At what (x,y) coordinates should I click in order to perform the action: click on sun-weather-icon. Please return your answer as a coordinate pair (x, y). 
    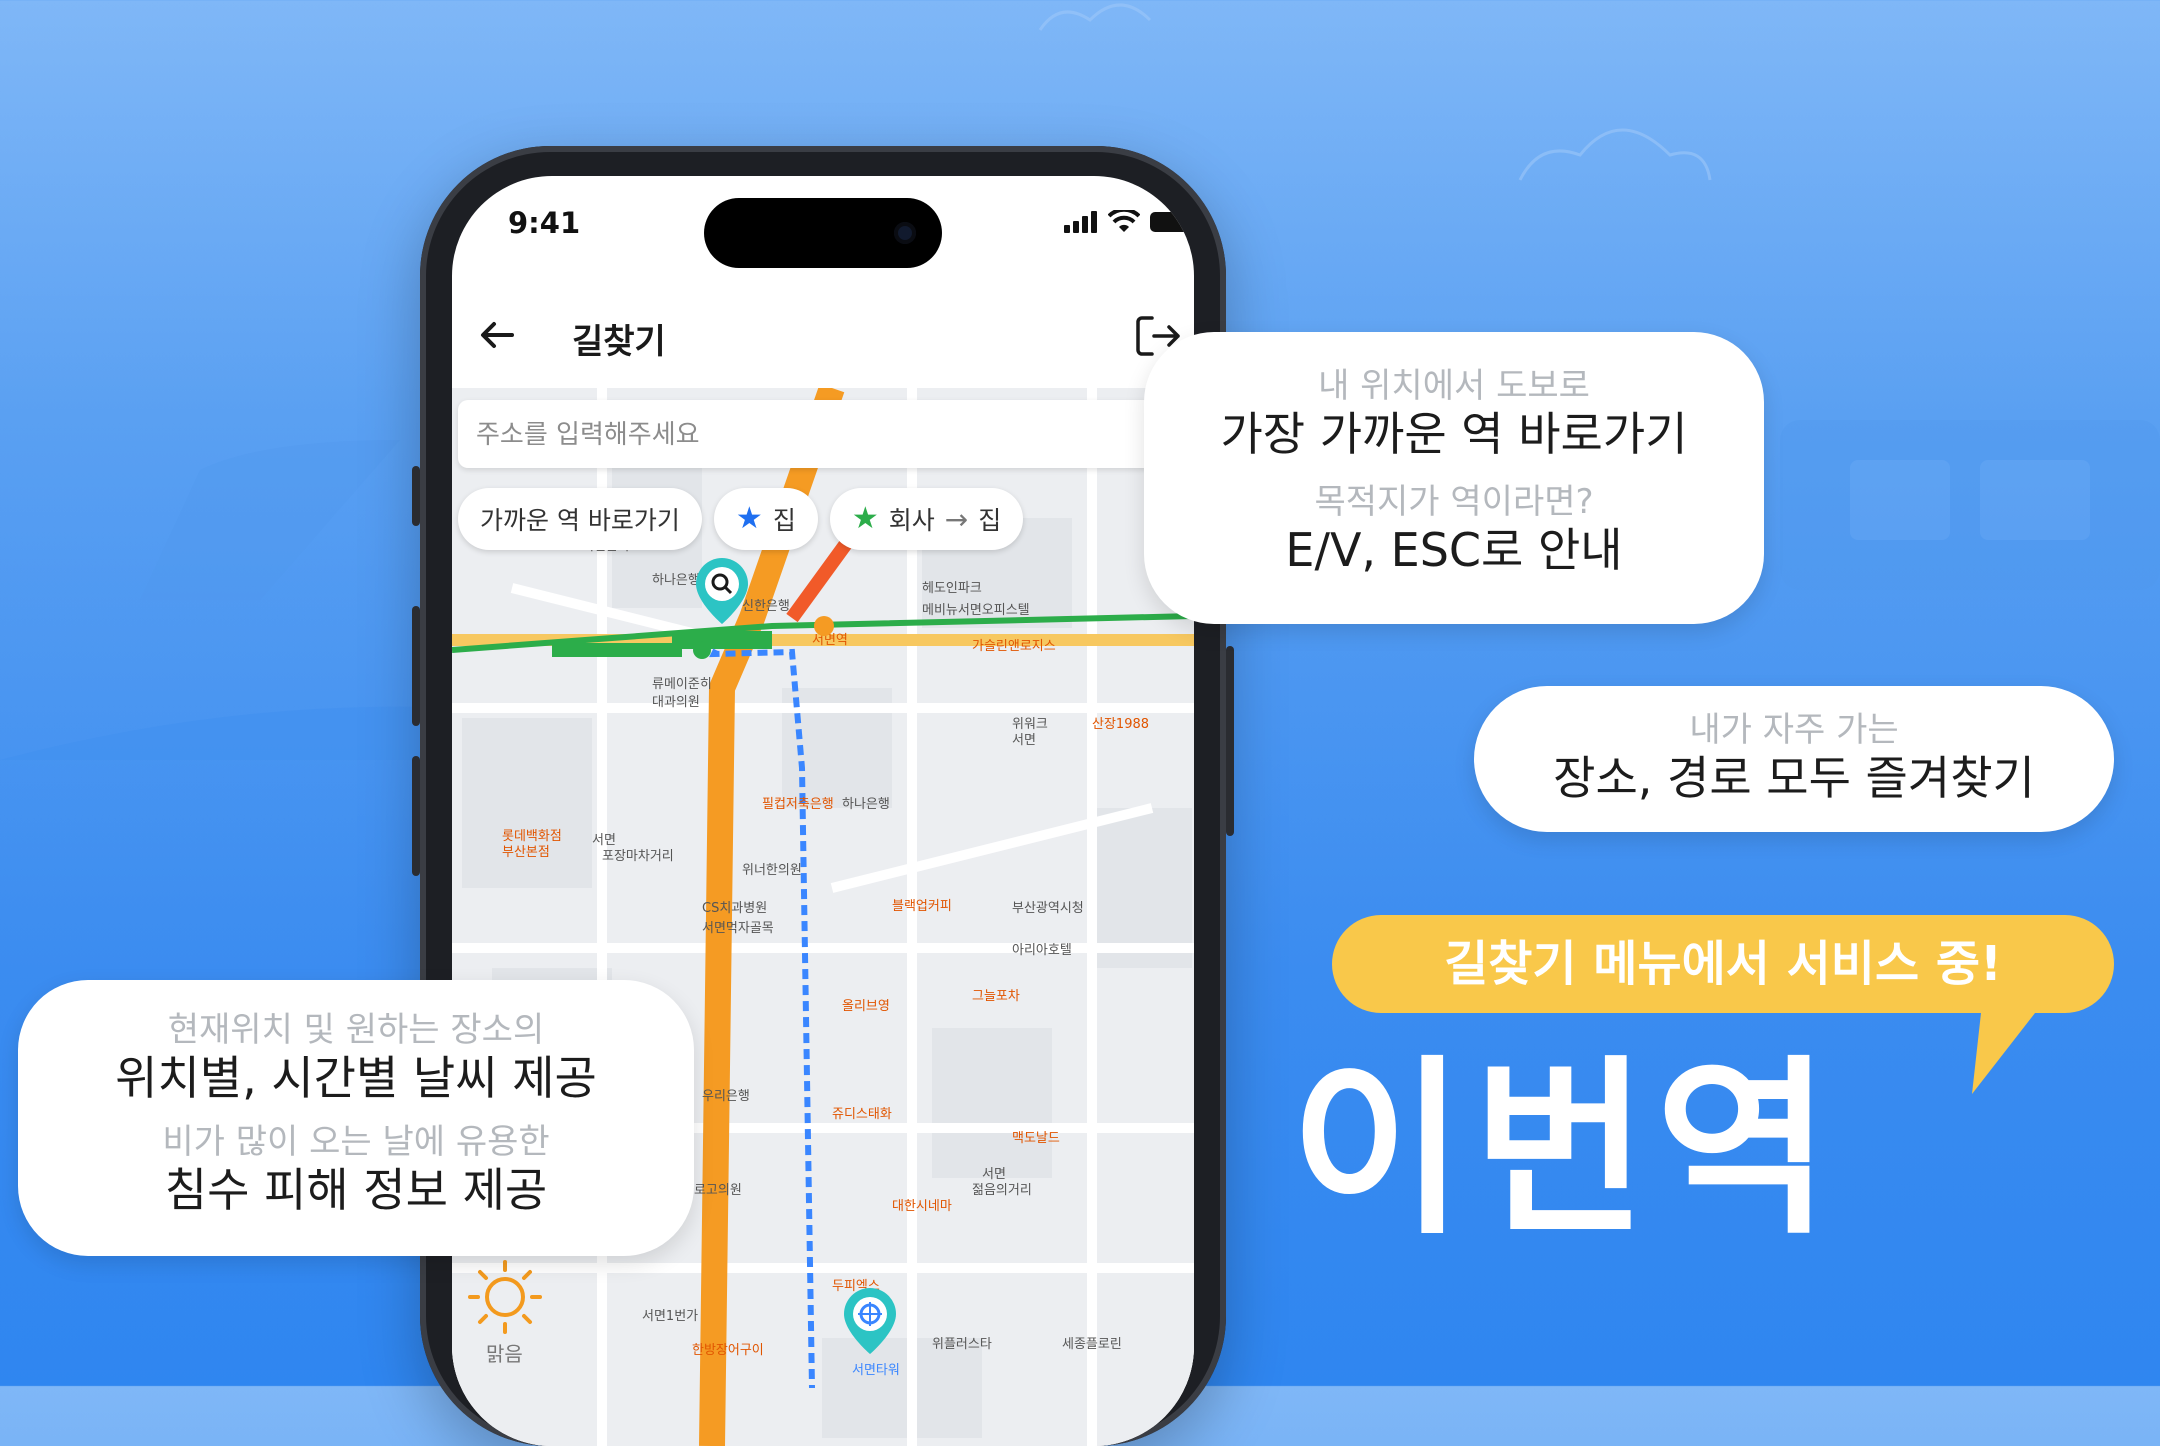
    Looking at the image, I should click on (505, 1297).